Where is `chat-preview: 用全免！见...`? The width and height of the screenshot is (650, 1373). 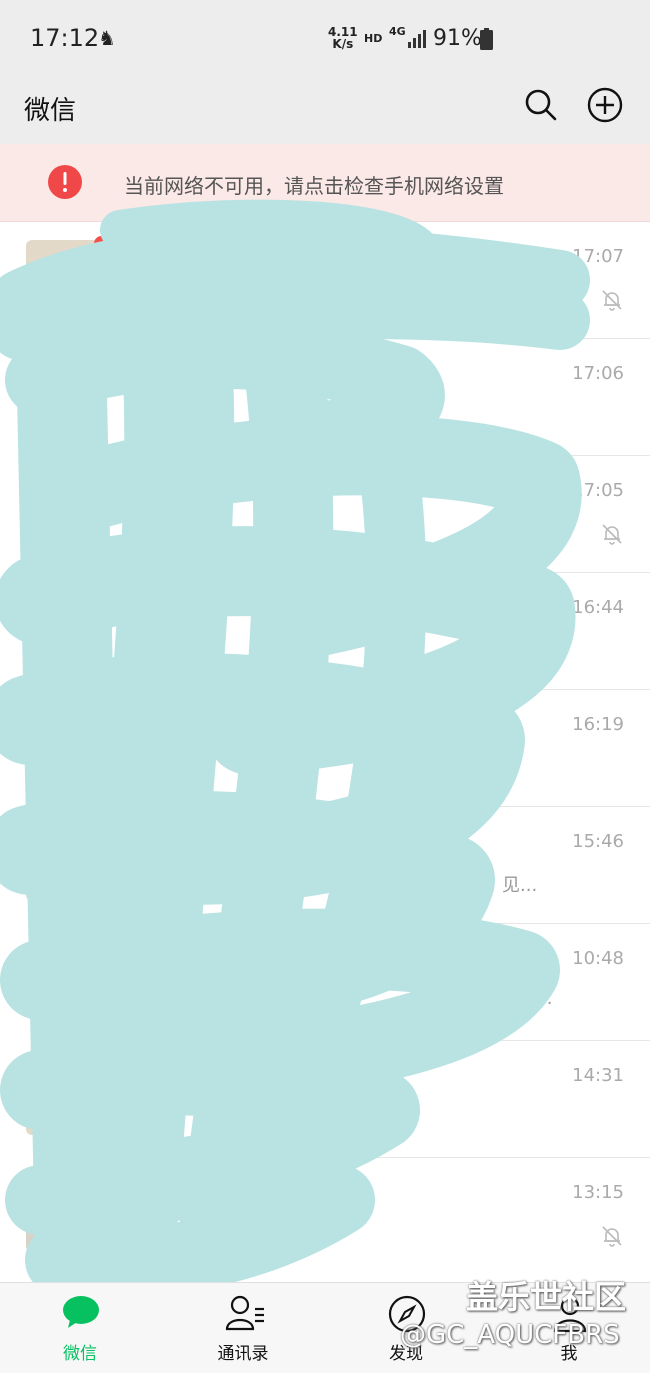 chat-preview: 用全免！见... is located at coordinates (484, 885).